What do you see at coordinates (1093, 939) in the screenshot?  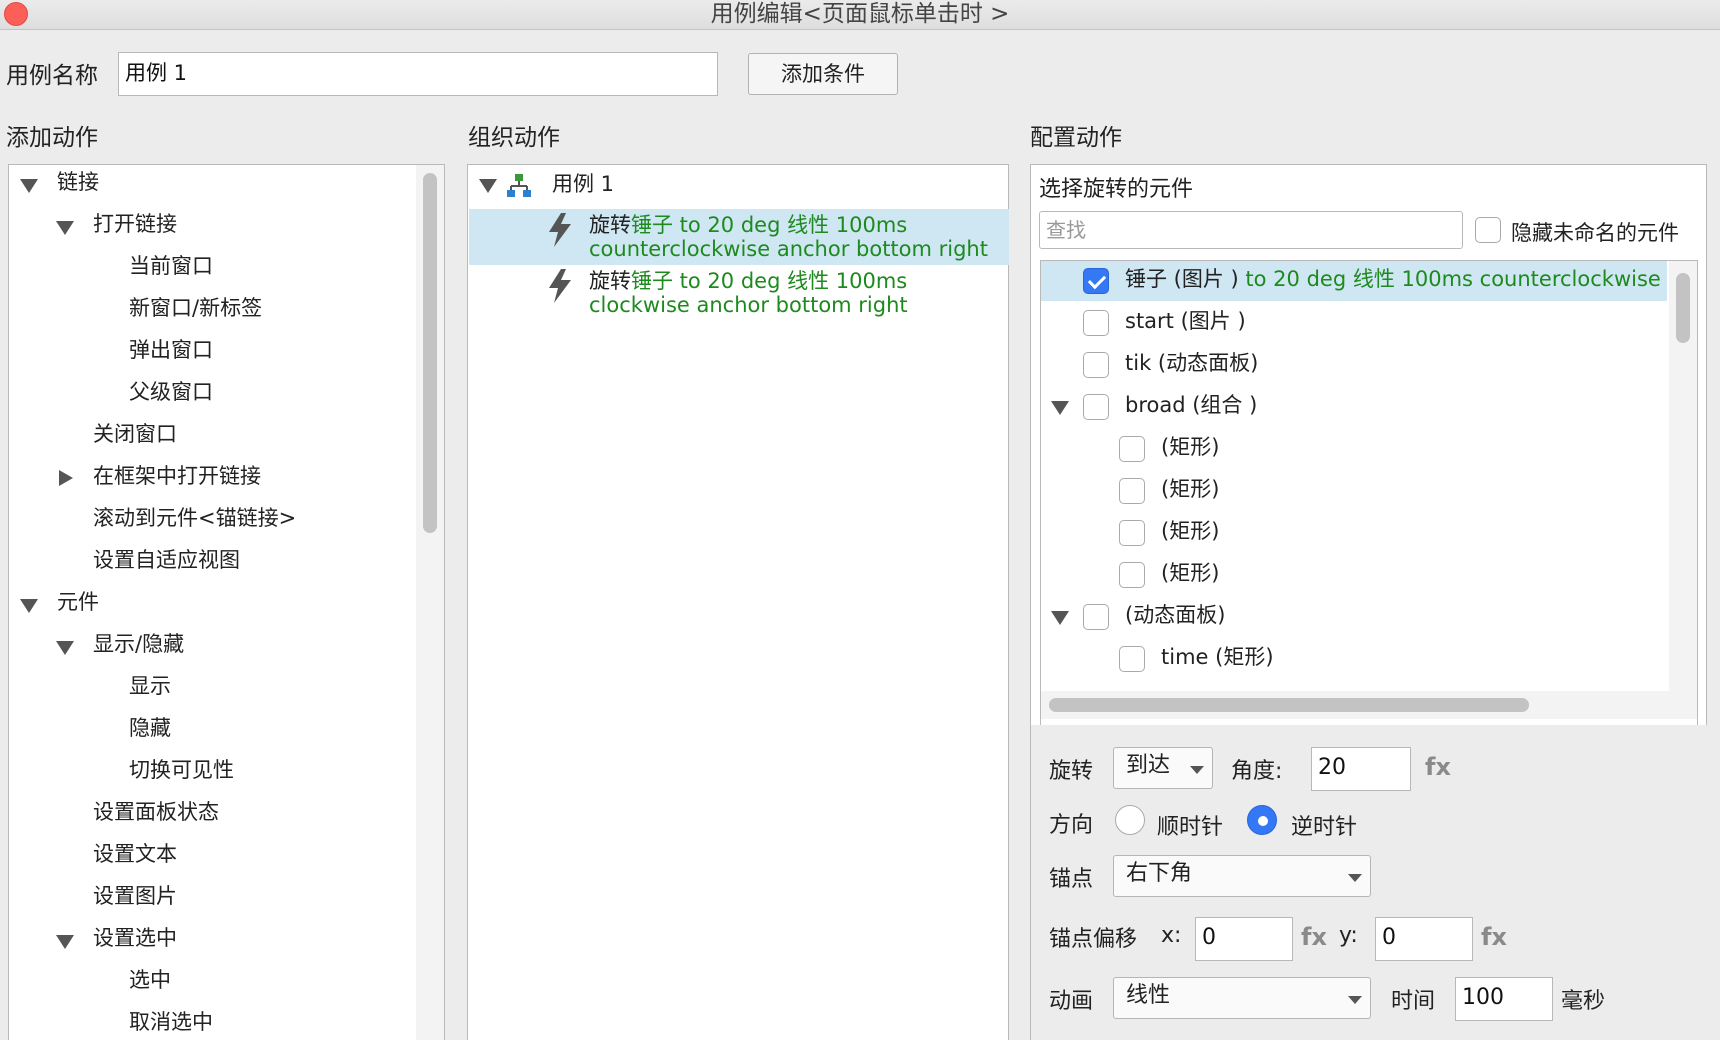 I see `anchor-offset-label: 锚点偏移` at bounding box center [1093, 939].